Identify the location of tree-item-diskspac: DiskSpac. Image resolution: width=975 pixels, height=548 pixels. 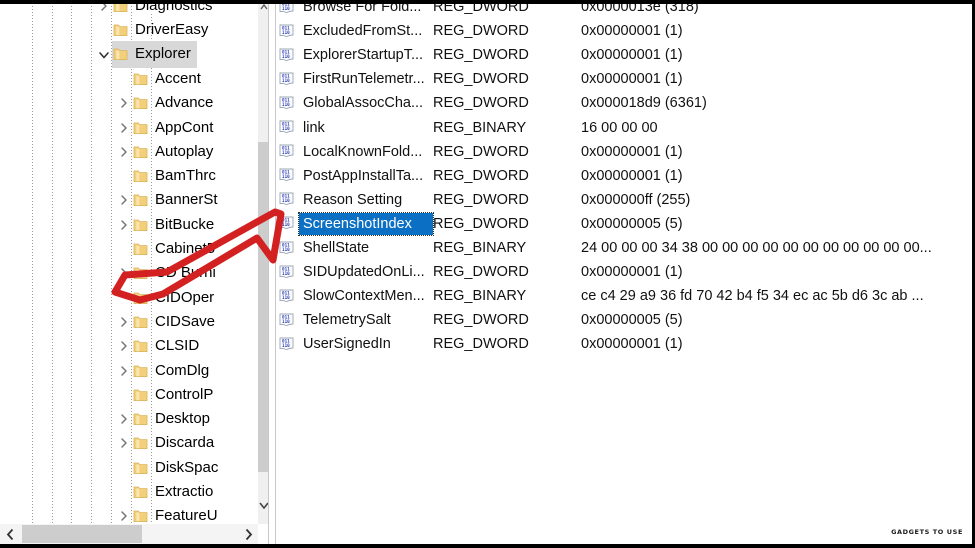
(109, 468).